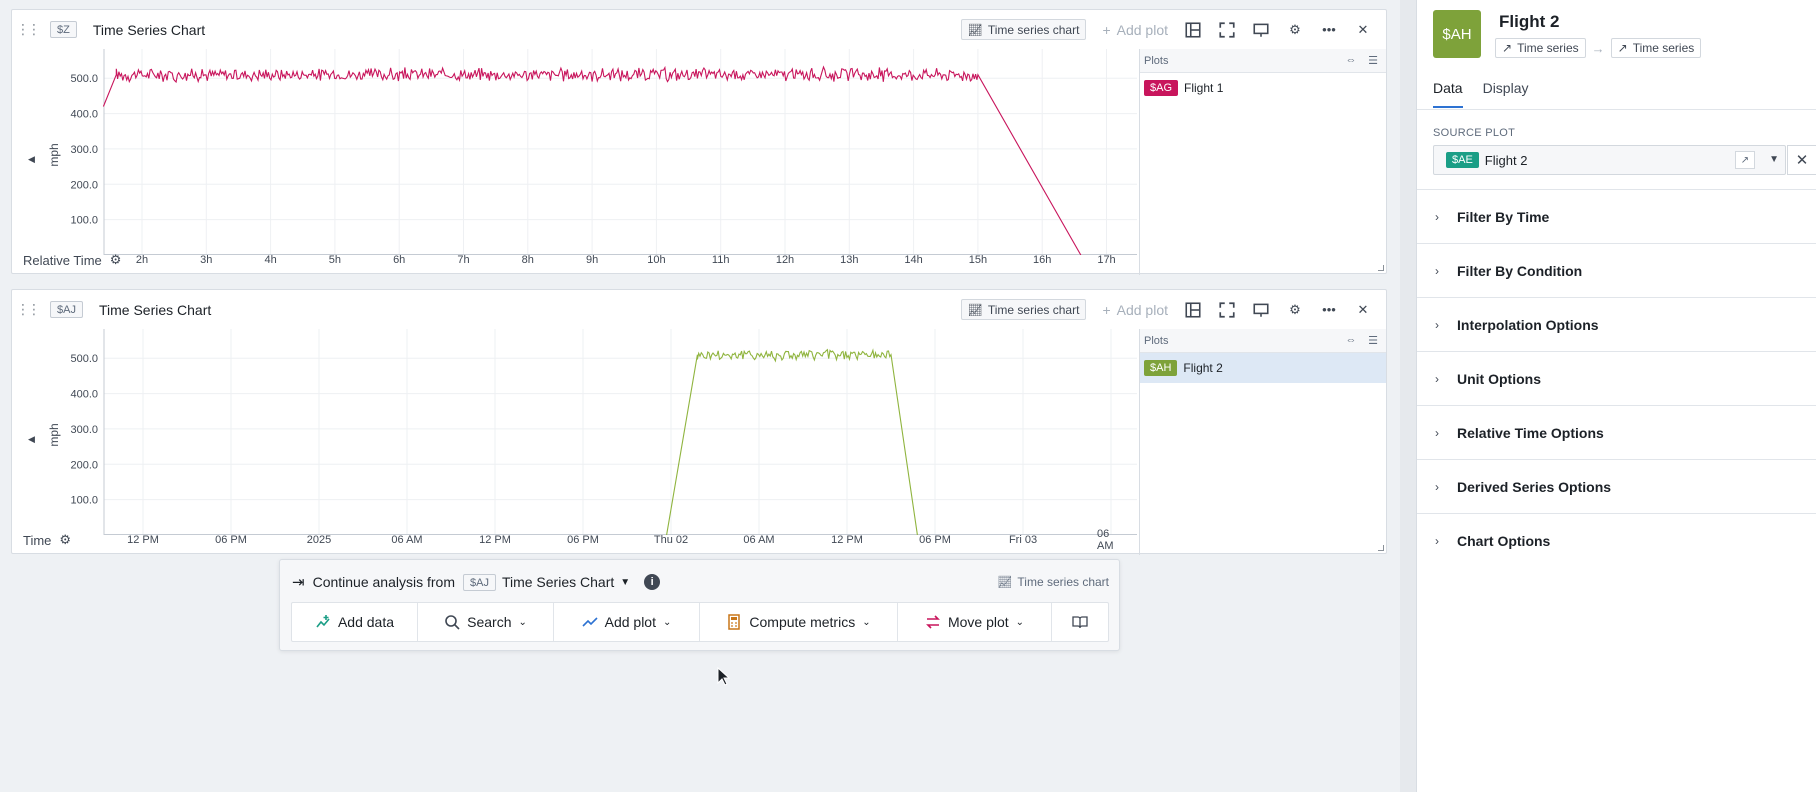 The width and height of the screenshot is (1816, 792). Describe the element at coordinates (54, 434) in the screenshot. I see `y-axis-unit-label: mph` at that location.